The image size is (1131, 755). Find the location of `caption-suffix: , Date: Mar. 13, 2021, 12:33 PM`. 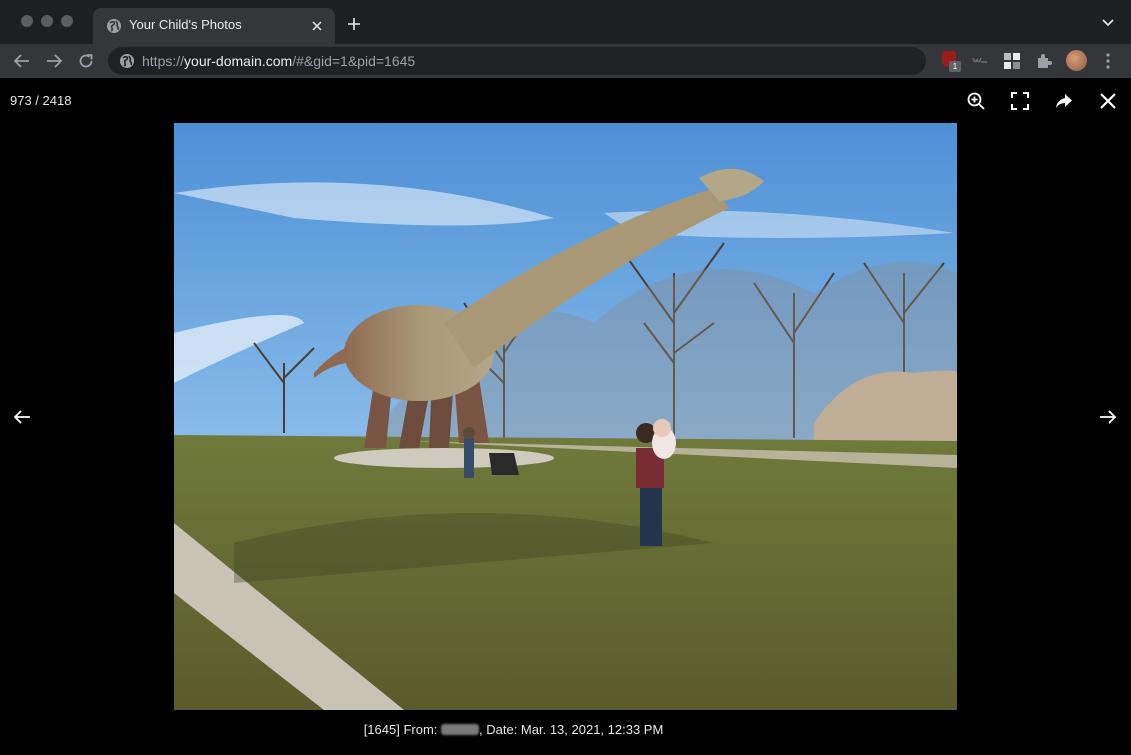

caption-suffix: , Date: Mar. 13, 2021, 12:33 PM is located at coordinates (571, 729).